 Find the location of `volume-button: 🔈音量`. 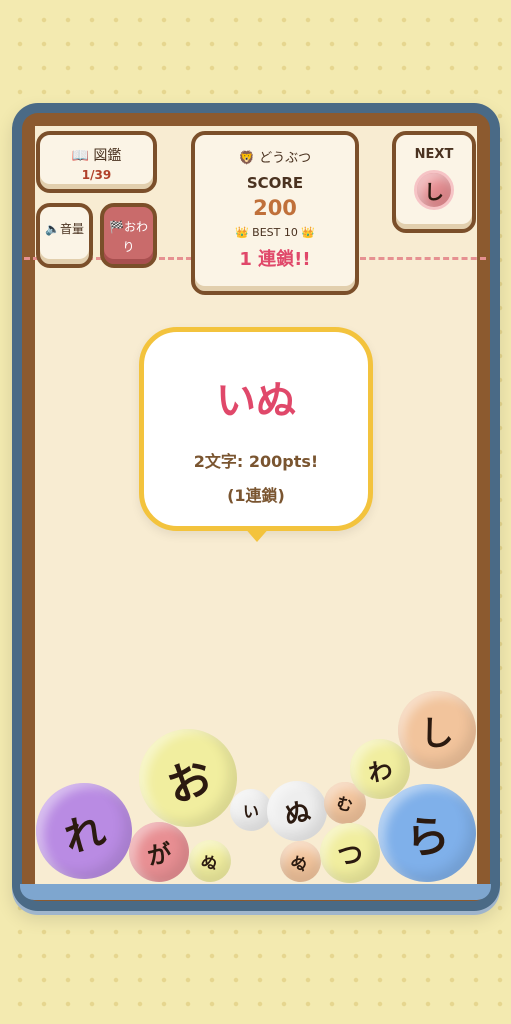

volume-button: 🔈音量 is located at coordinates (64, 235).